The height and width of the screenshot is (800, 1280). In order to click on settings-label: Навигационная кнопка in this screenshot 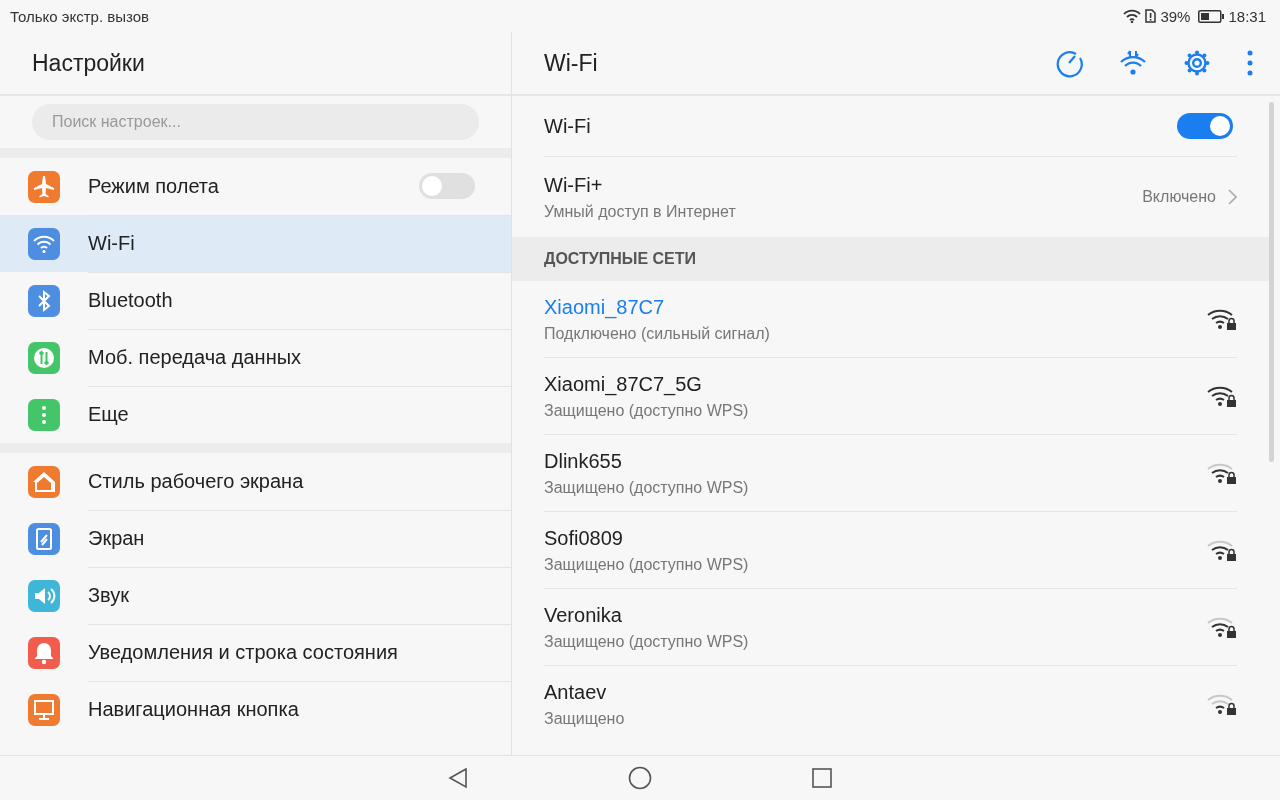, I will do `click(193, 709)`.